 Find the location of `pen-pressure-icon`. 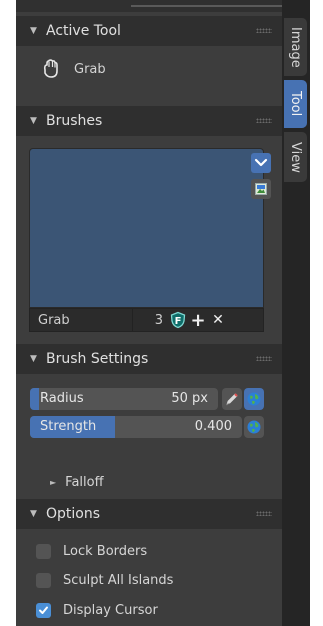

pen-pressure-icon is located at coordinates (232, 399).